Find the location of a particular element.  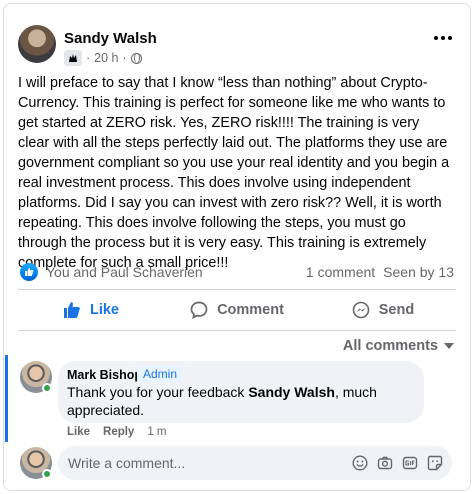

reactors-text: You and Paul Schaverien is located at coordinates (124, 272).